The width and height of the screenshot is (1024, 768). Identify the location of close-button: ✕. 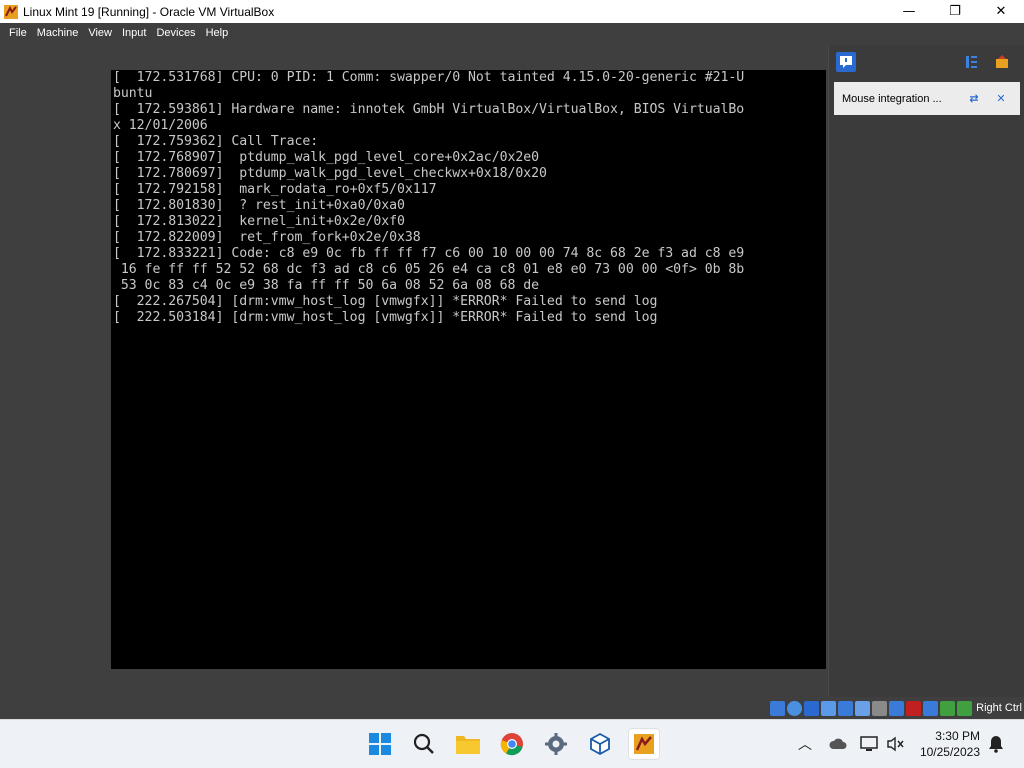
(1001, 11).